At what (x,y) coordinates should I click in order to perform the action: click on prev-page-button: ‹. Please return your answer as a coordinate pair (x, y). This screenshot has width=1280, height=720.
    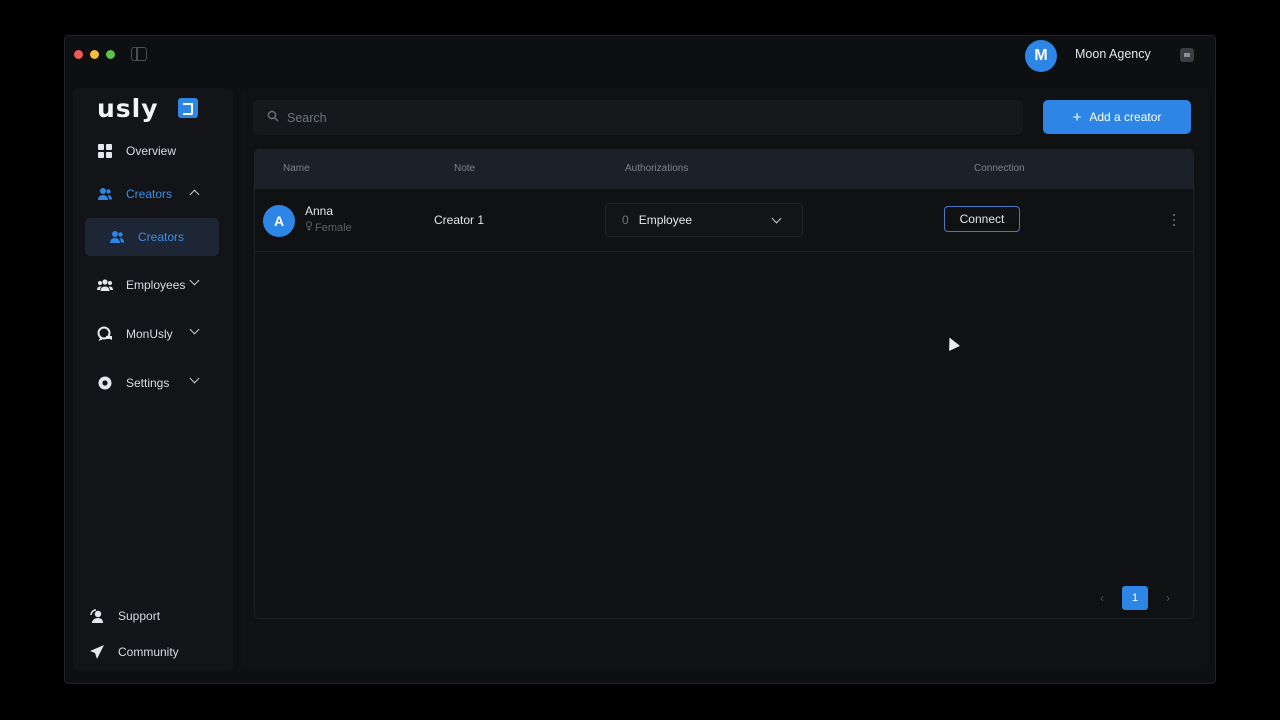
    Looking at the image, I should click on (1102, 598).